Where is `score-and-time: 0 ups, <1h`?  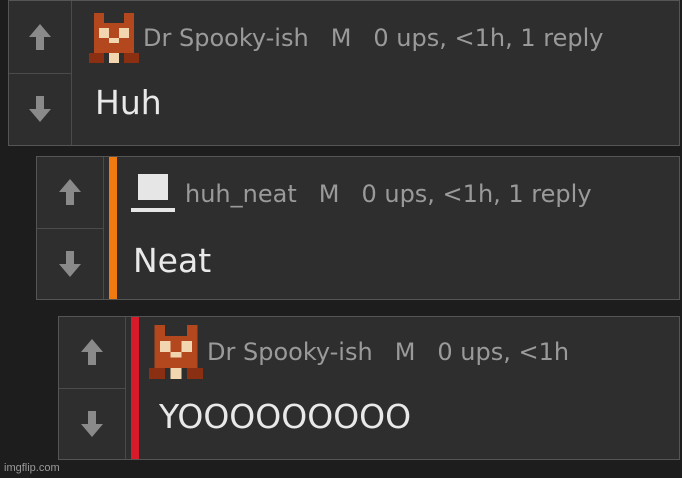
score-and-time: 0 ups, <1h is located at coordinates (503, 352).